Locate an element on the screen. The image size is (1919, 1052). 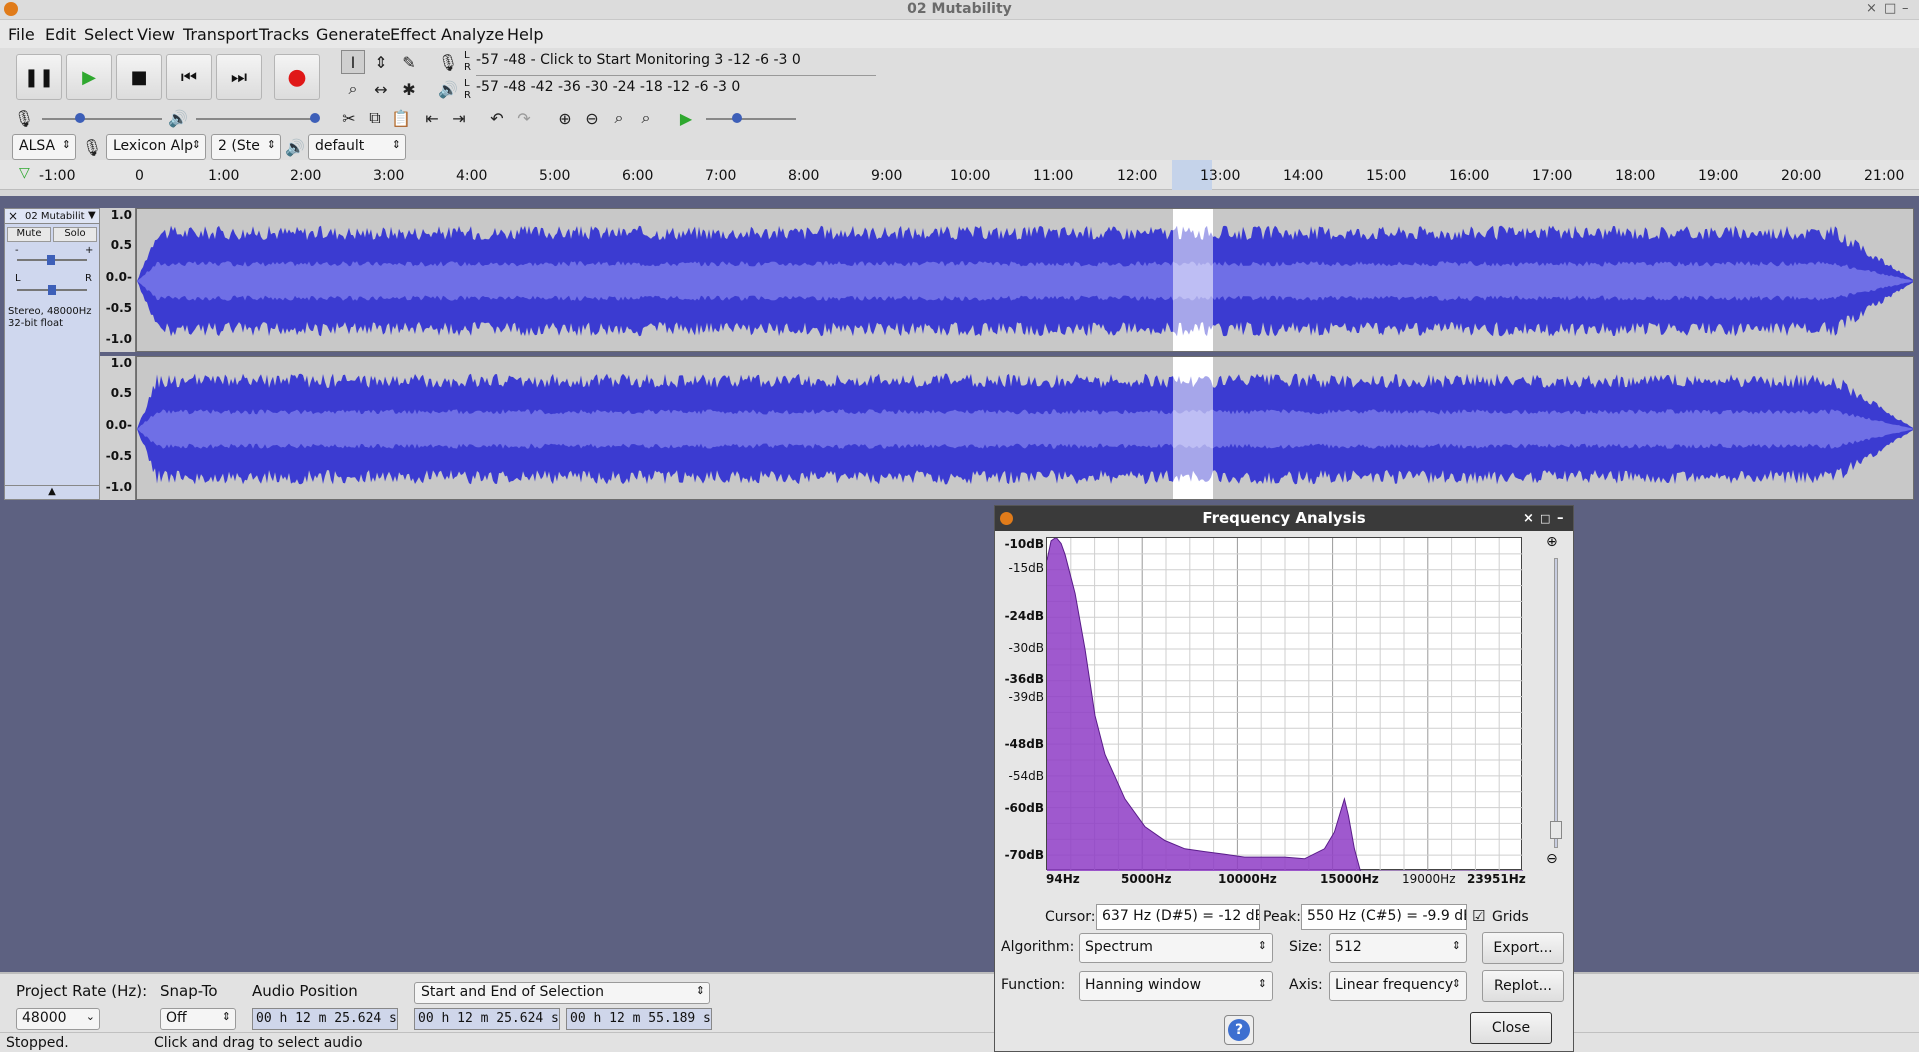
menu-analyze: Analyze is located at coordinates (472, 34).